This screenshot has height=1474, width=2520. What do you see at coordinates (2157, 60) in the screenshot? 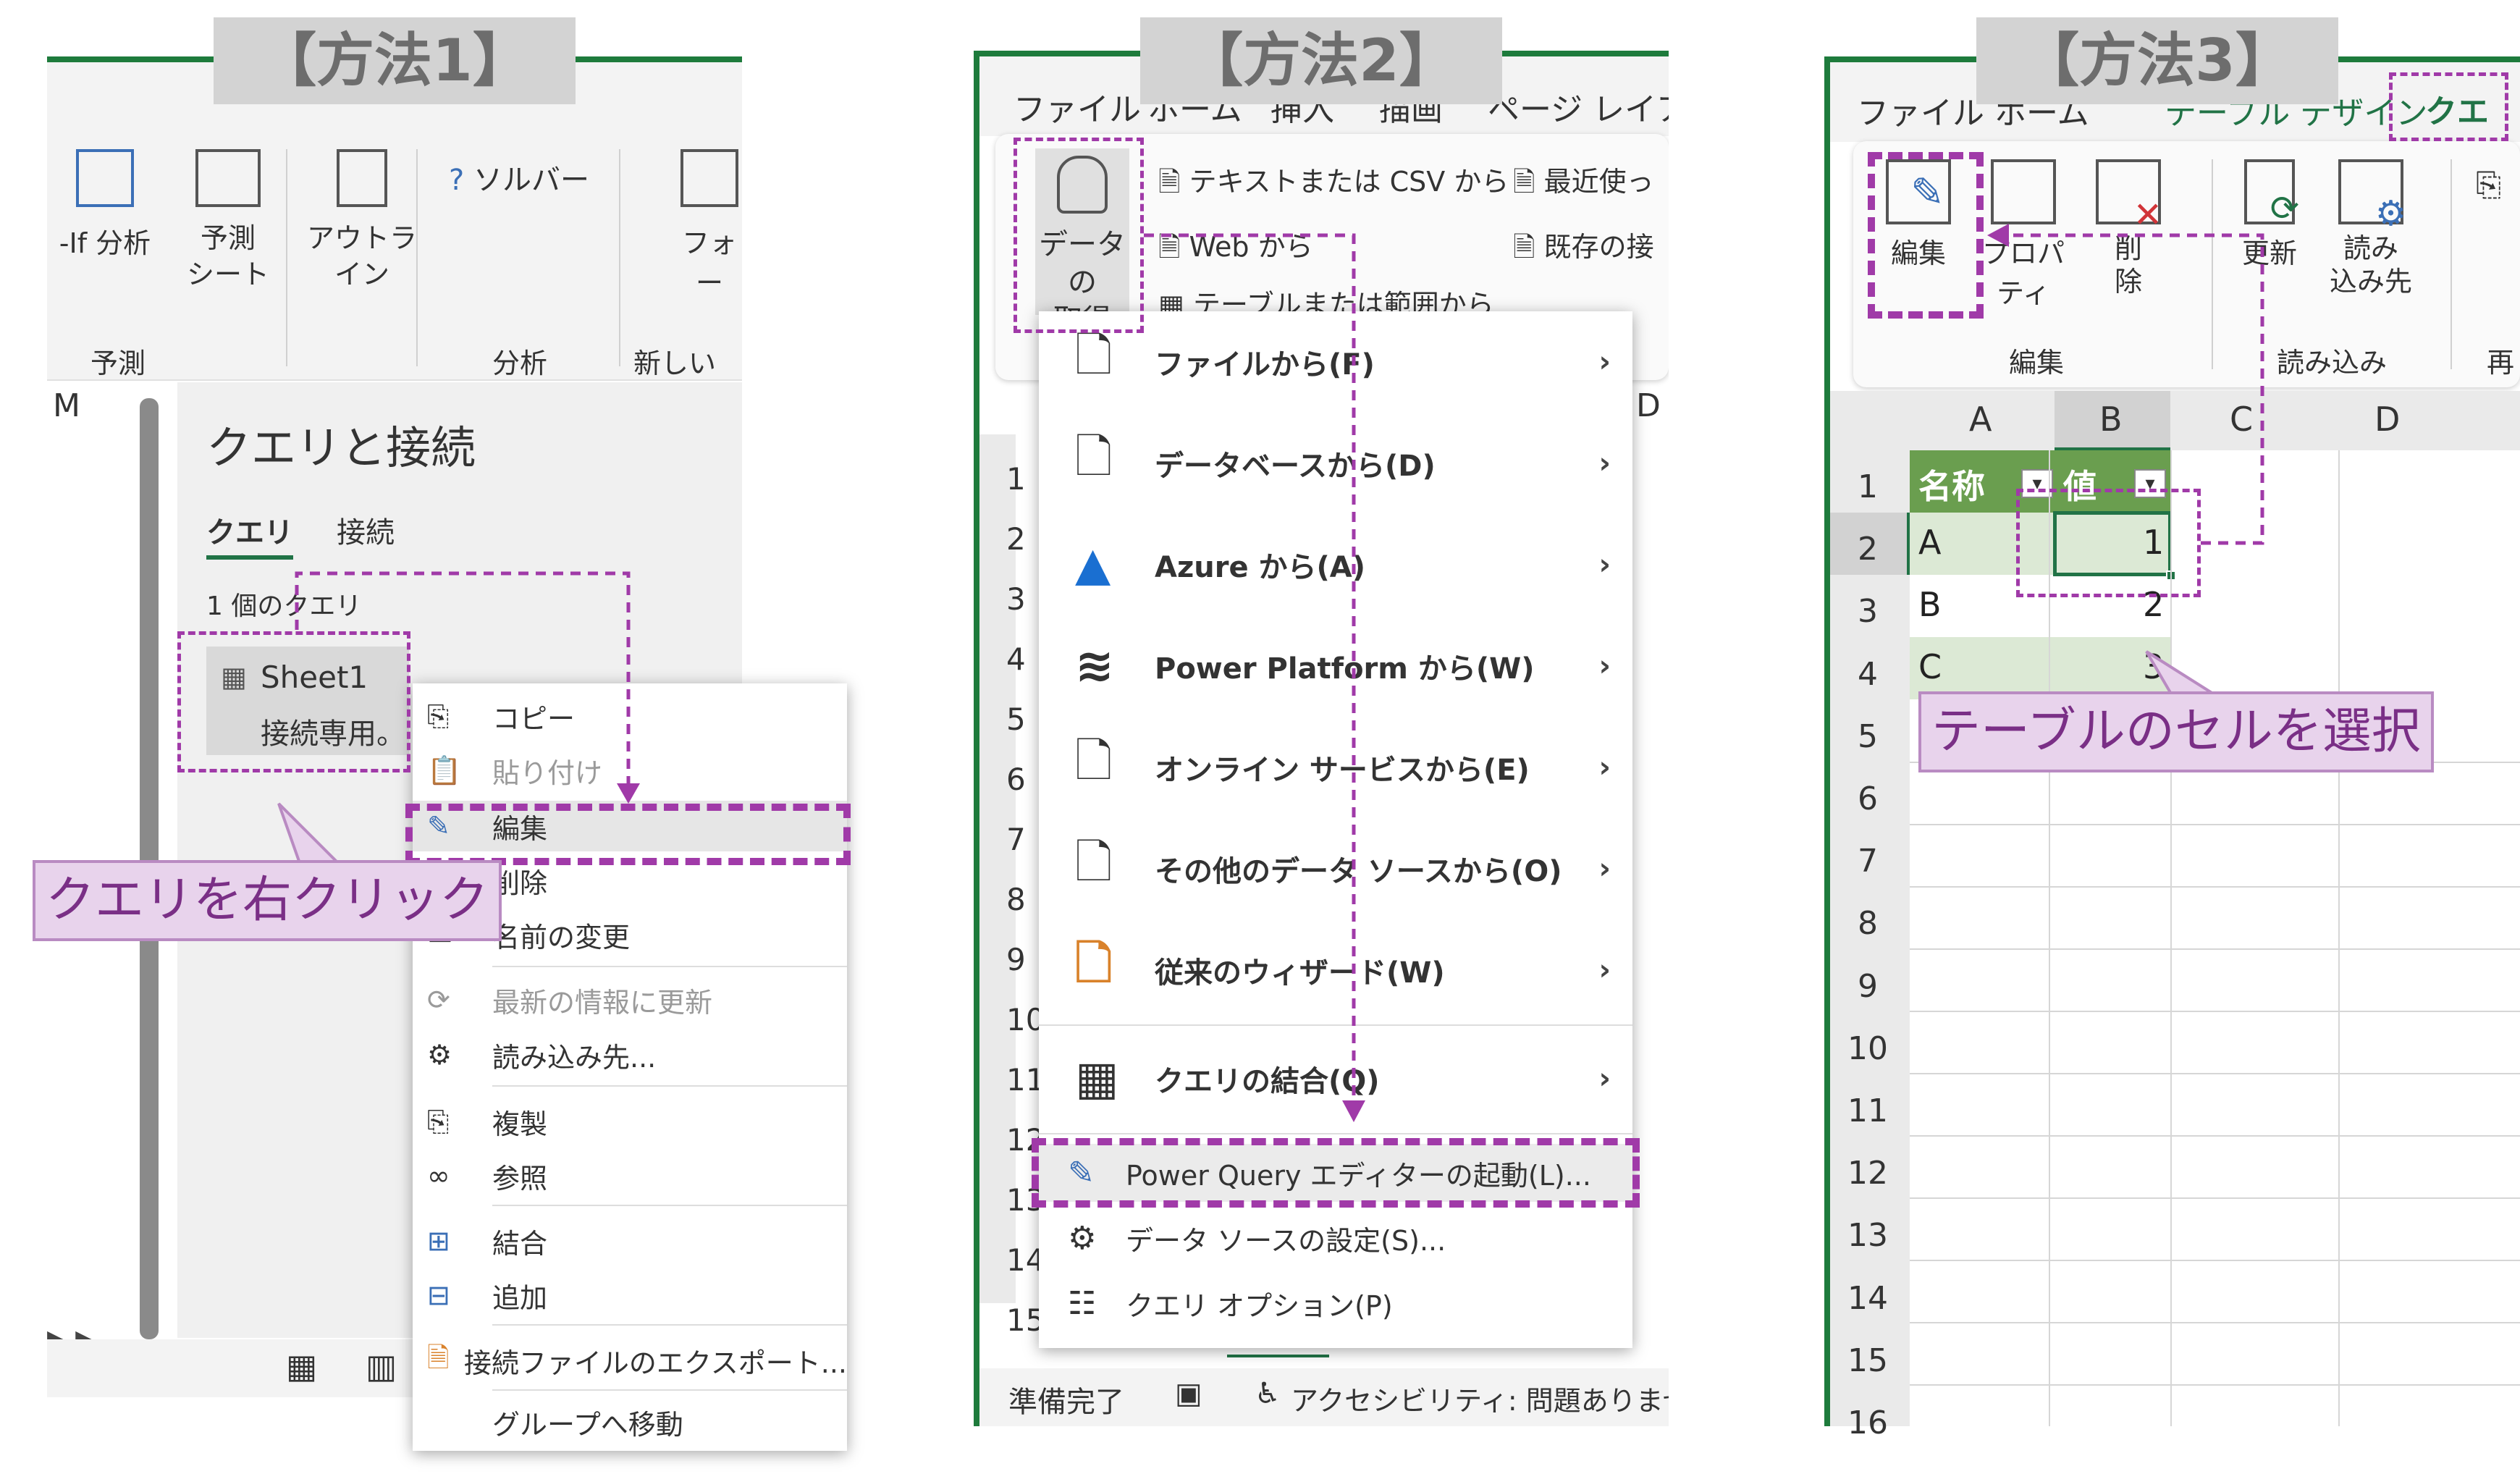
I see `header-method3: 【方法3】` at bounding box center [2157, 60].